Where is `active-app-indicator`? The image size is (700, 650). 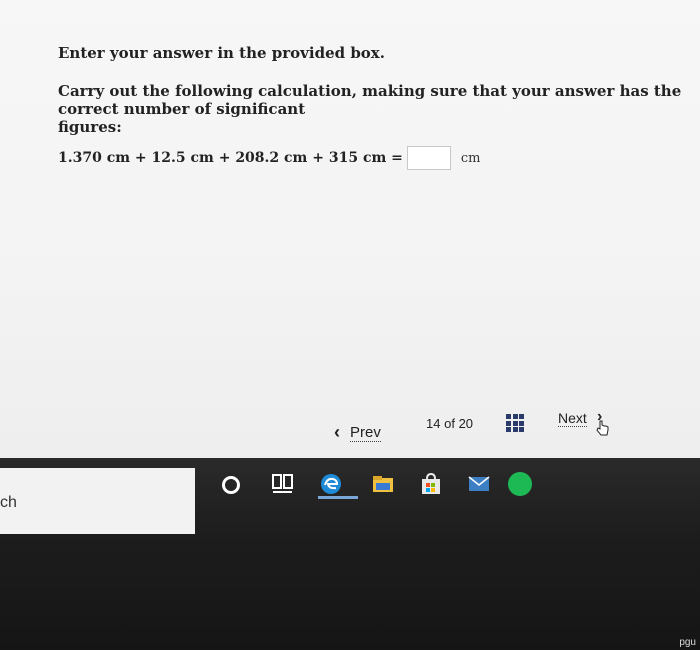 active-app-indicator is located at coordinates (338, 497).